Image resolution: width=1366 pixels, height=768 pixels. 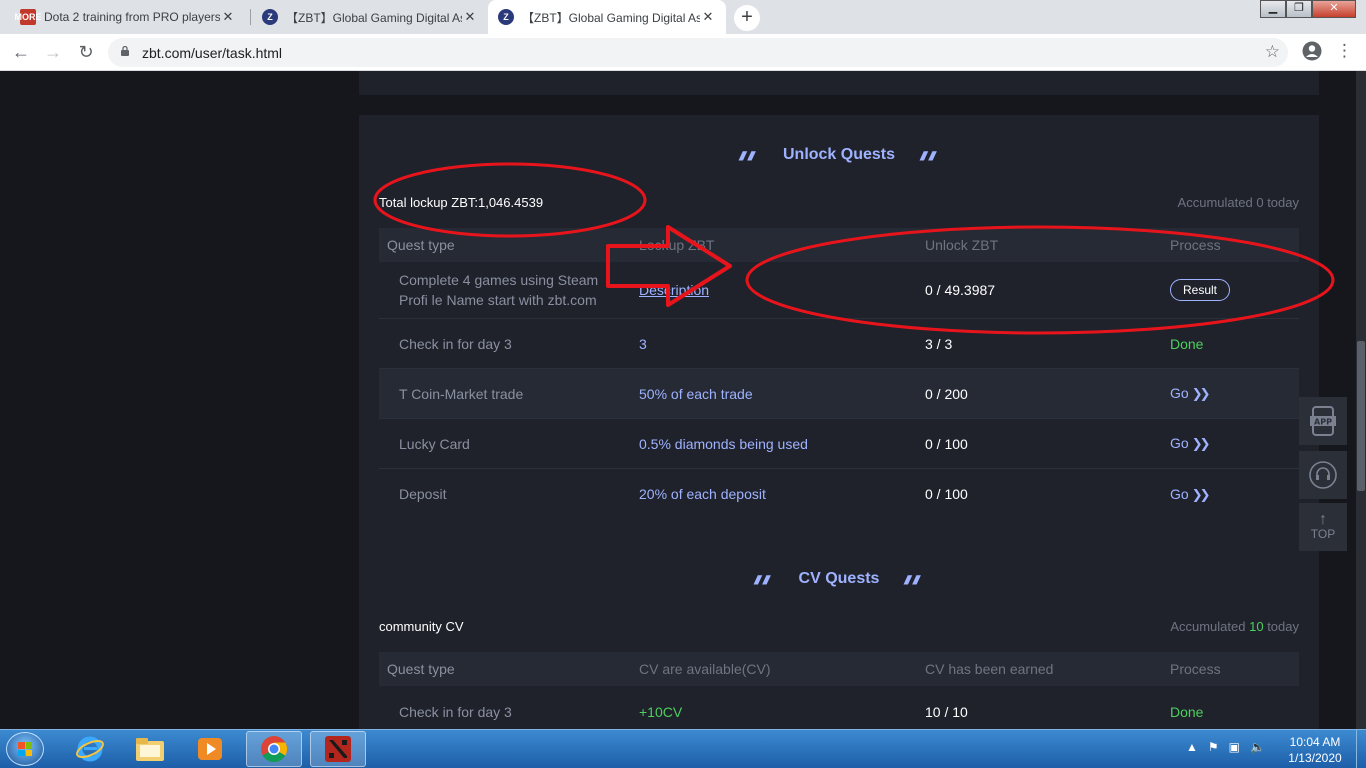 I want to click on header-cv-available: CV are available(CV), so click(x=705, y=669).